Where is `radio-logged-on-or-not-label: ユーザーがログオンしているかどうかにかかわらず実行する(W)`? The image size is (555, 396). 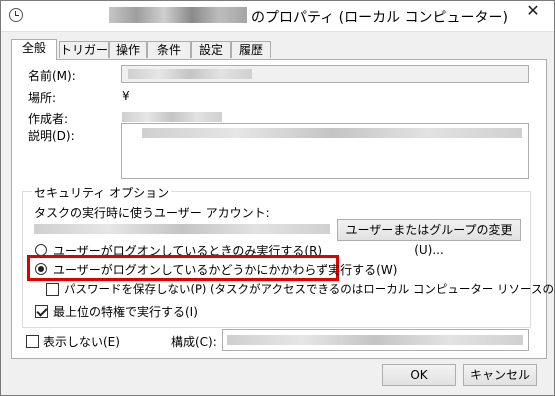
radio-logged-on-or-not-label: ユーザーがログオンしているかどうかにかかわらず実行する(W) is located at coordinates (225, 269).